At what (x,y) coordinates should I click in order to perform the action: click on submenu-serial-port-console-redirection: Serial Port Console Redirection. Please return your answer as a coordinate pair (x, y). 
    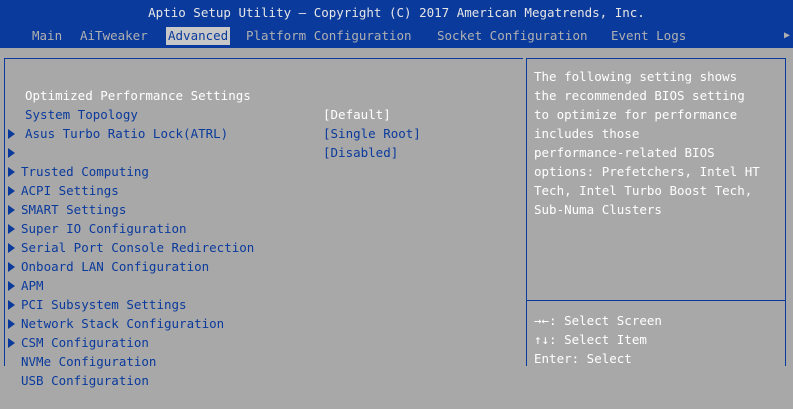
    Looking at the image, I should click on (264, 227).